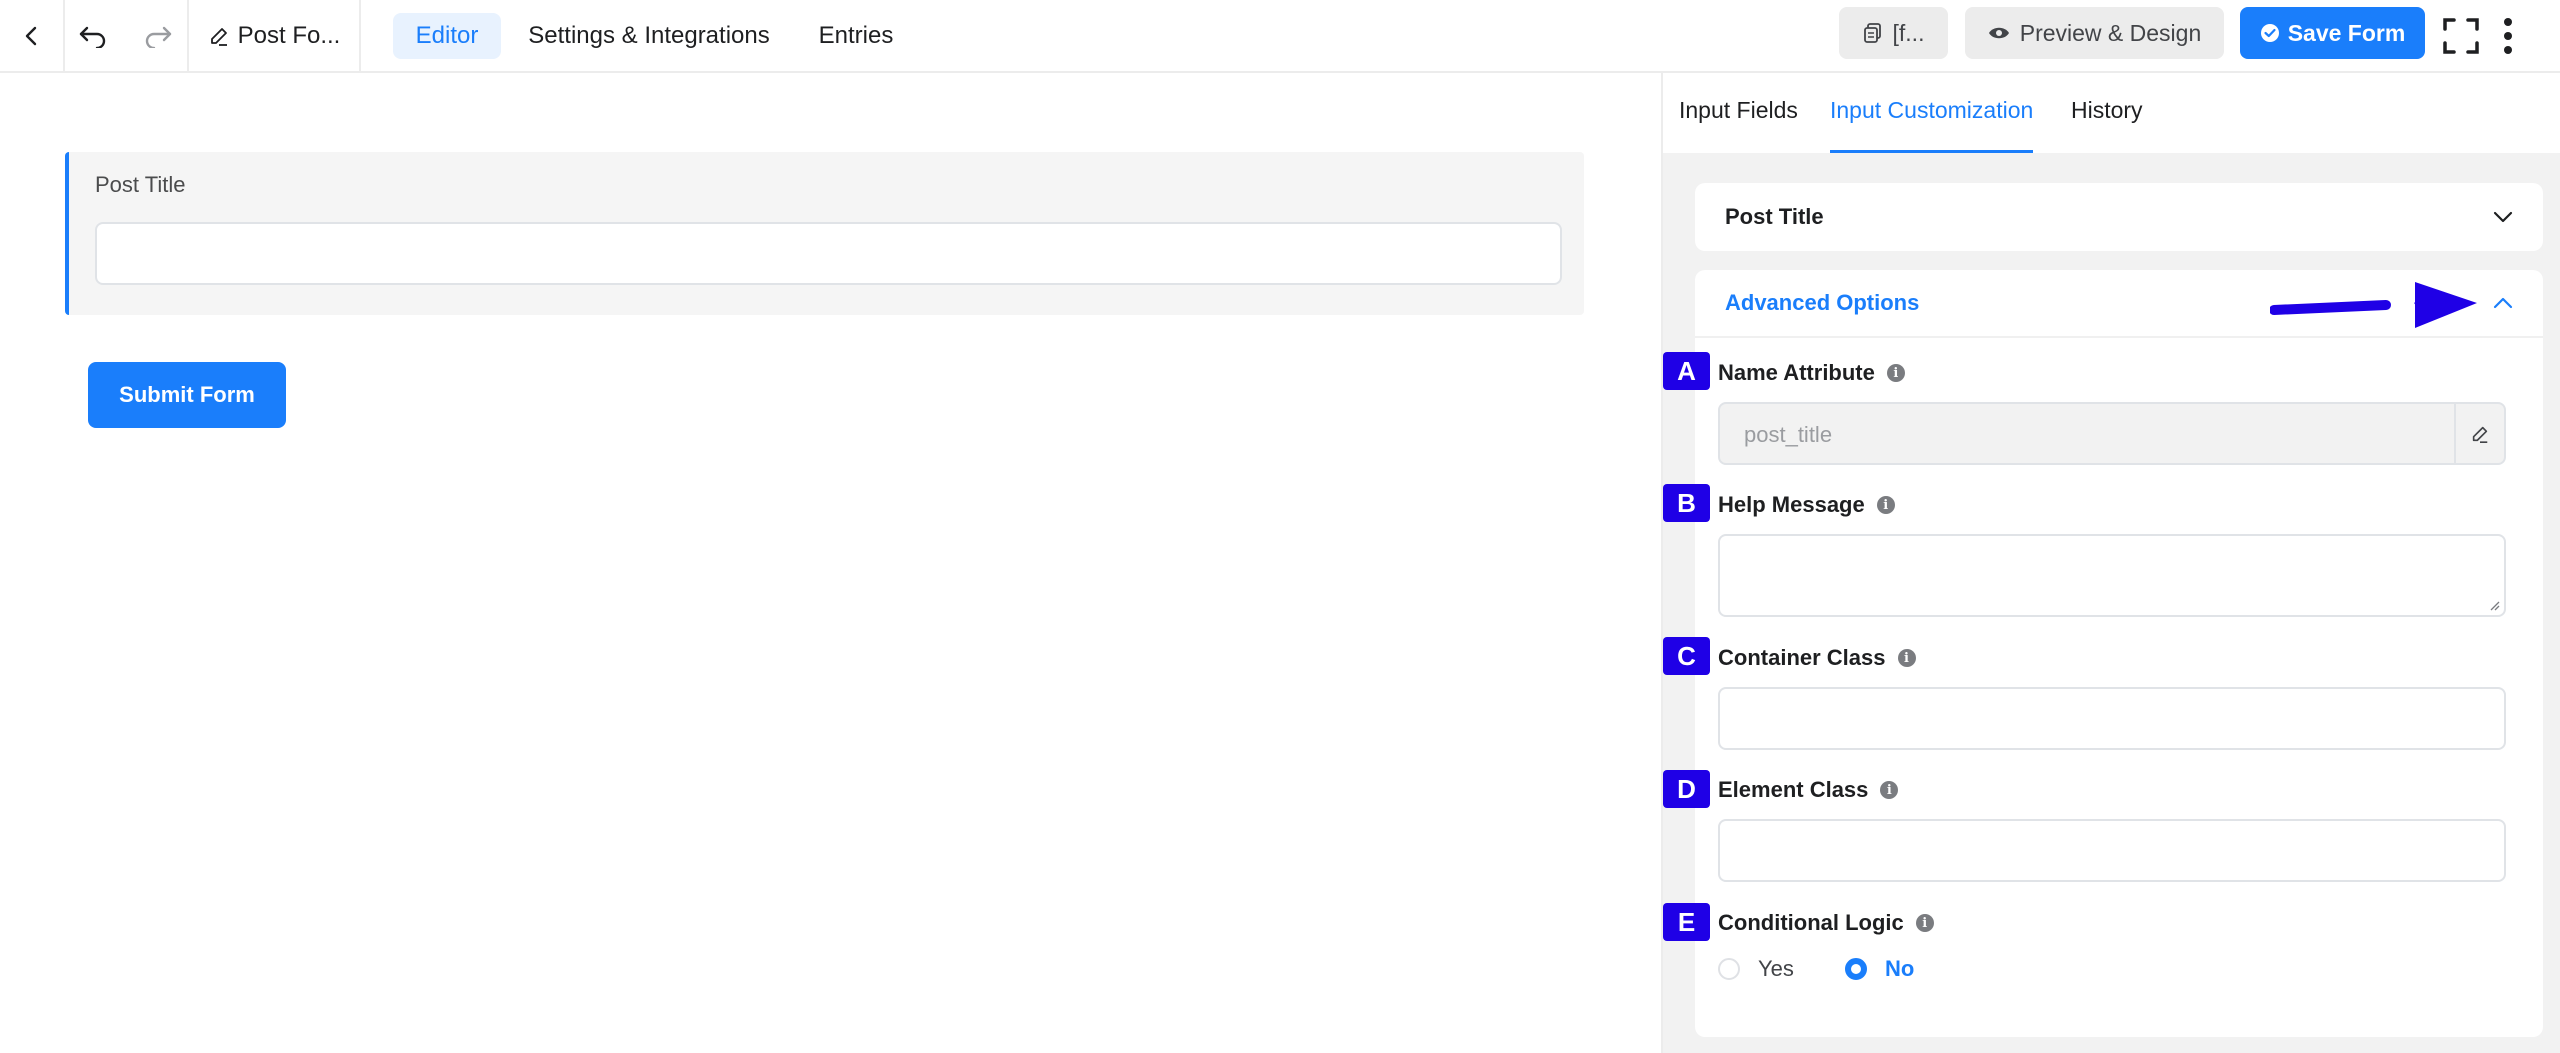 This screenshot has width=2560, height=1053. Describe the element at coordinates (1879, 969) in the screenshot. I see `radio-no: No` at that location.